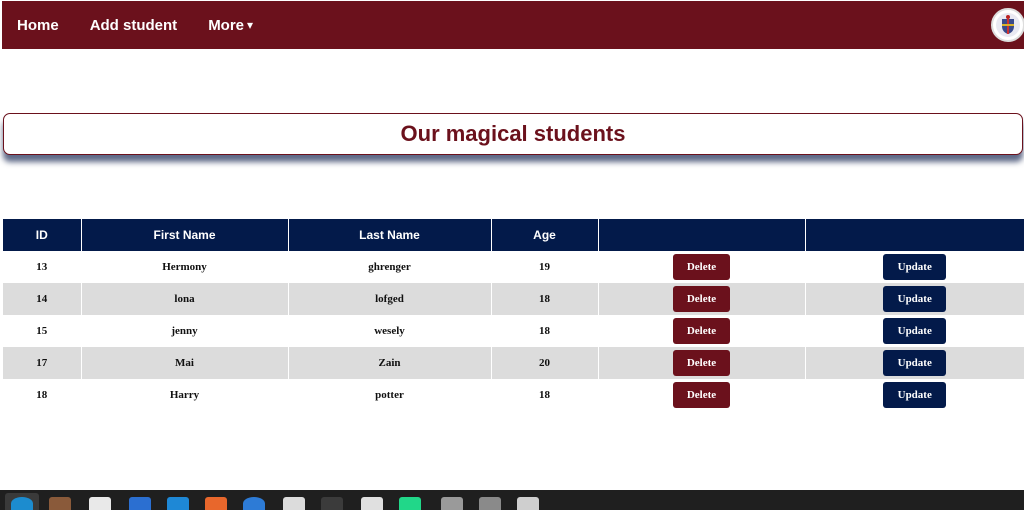 The image size is (1024, 510). Describe the element at coordinates (42, 235) in the screenshot. I see `column-header-id: ID` at that location.